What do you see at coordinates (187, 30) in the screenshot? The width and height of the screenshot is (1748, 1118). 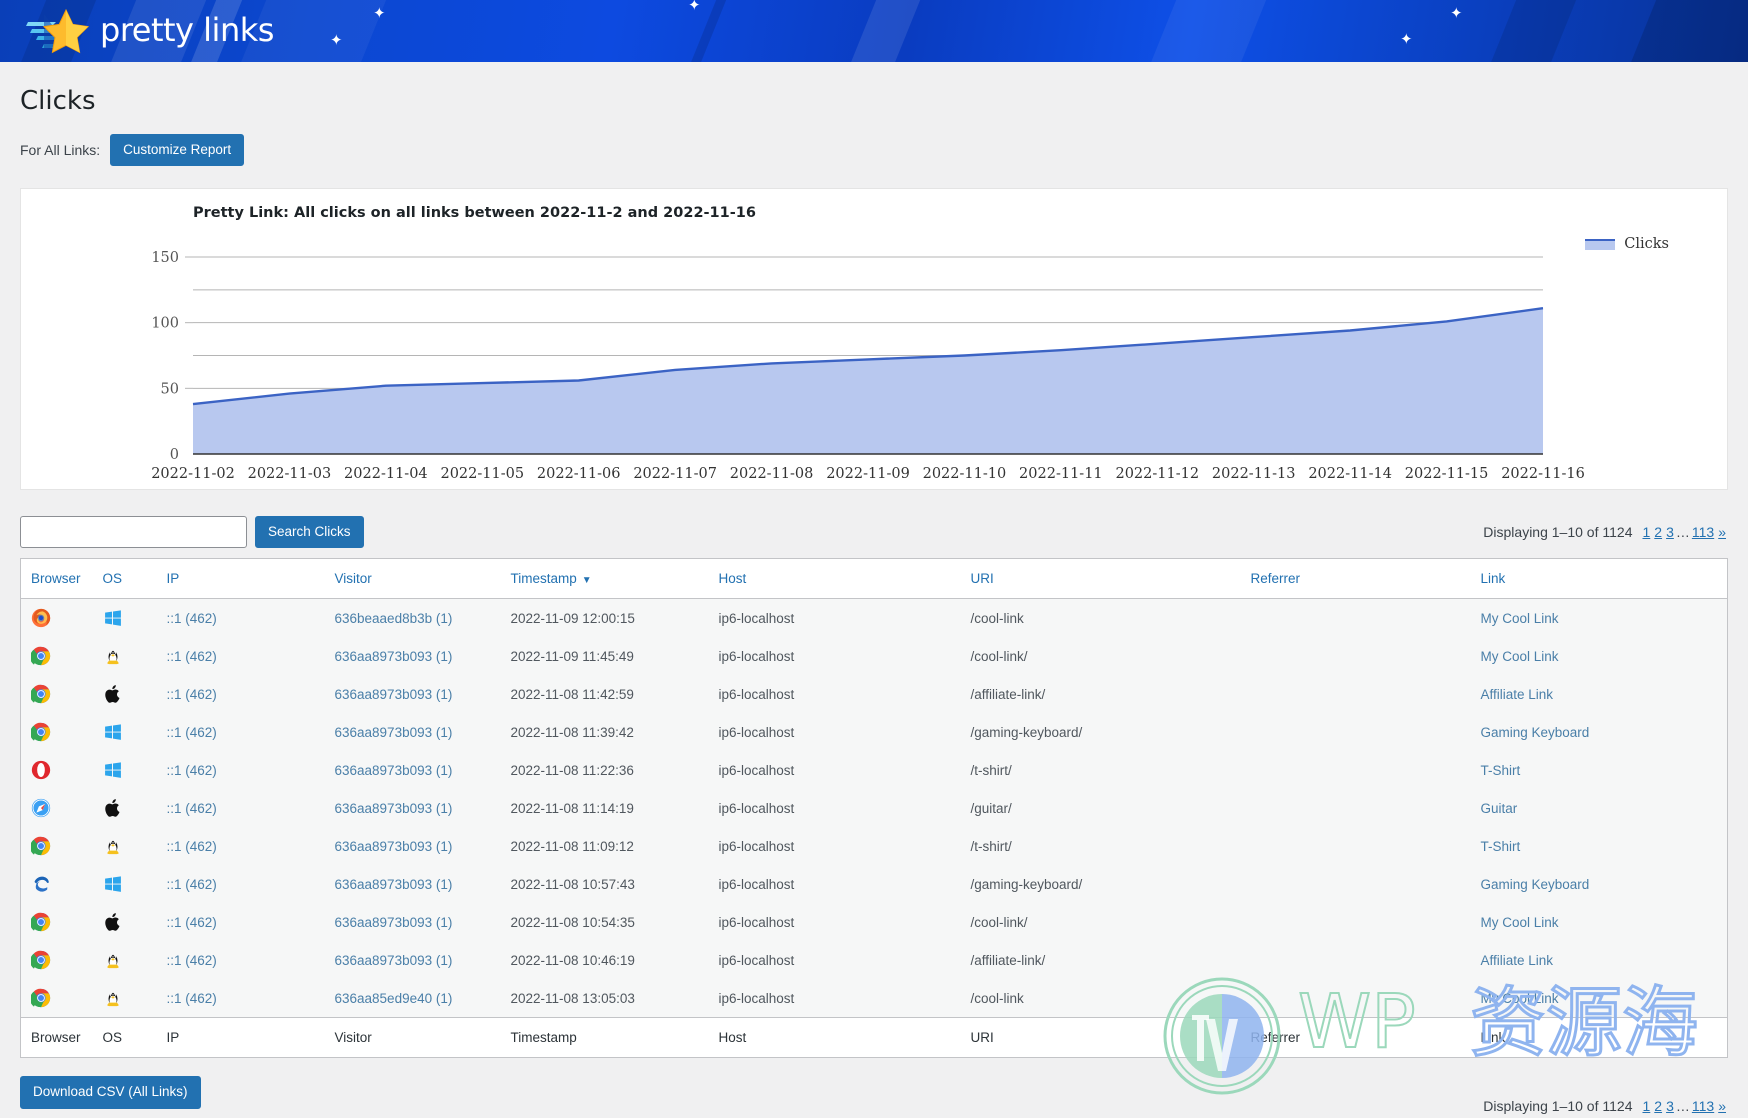 I see `brand-name: pretty links` at bounding box center [187, 30].